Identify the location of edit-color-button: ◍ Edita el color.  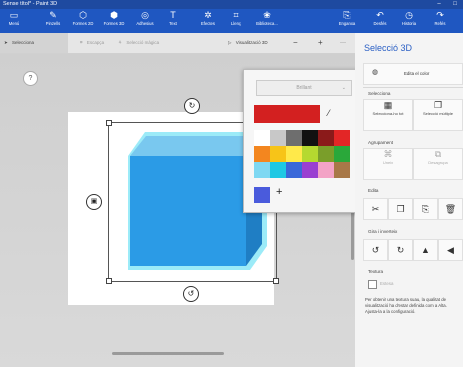
(413, 74).